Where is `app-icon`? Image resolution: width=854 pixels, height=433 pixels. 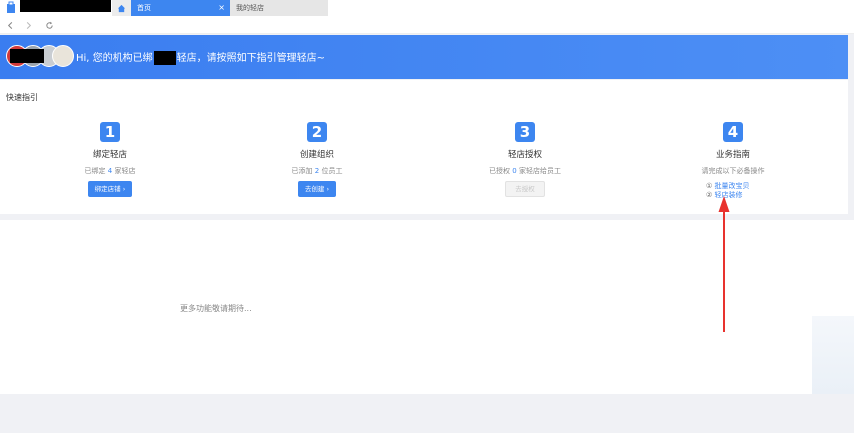
app-icon is located at coordinates (11, 8).